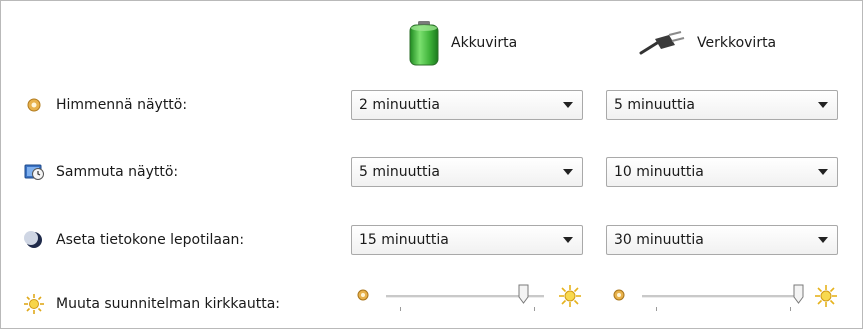 The width and height of the screenshot is (863, 329). What do you see at coordinates (467, 105) in the screenshot?
I see `dim-display-battery-select: 2 minuuttia` at bounding box center [467, 105].